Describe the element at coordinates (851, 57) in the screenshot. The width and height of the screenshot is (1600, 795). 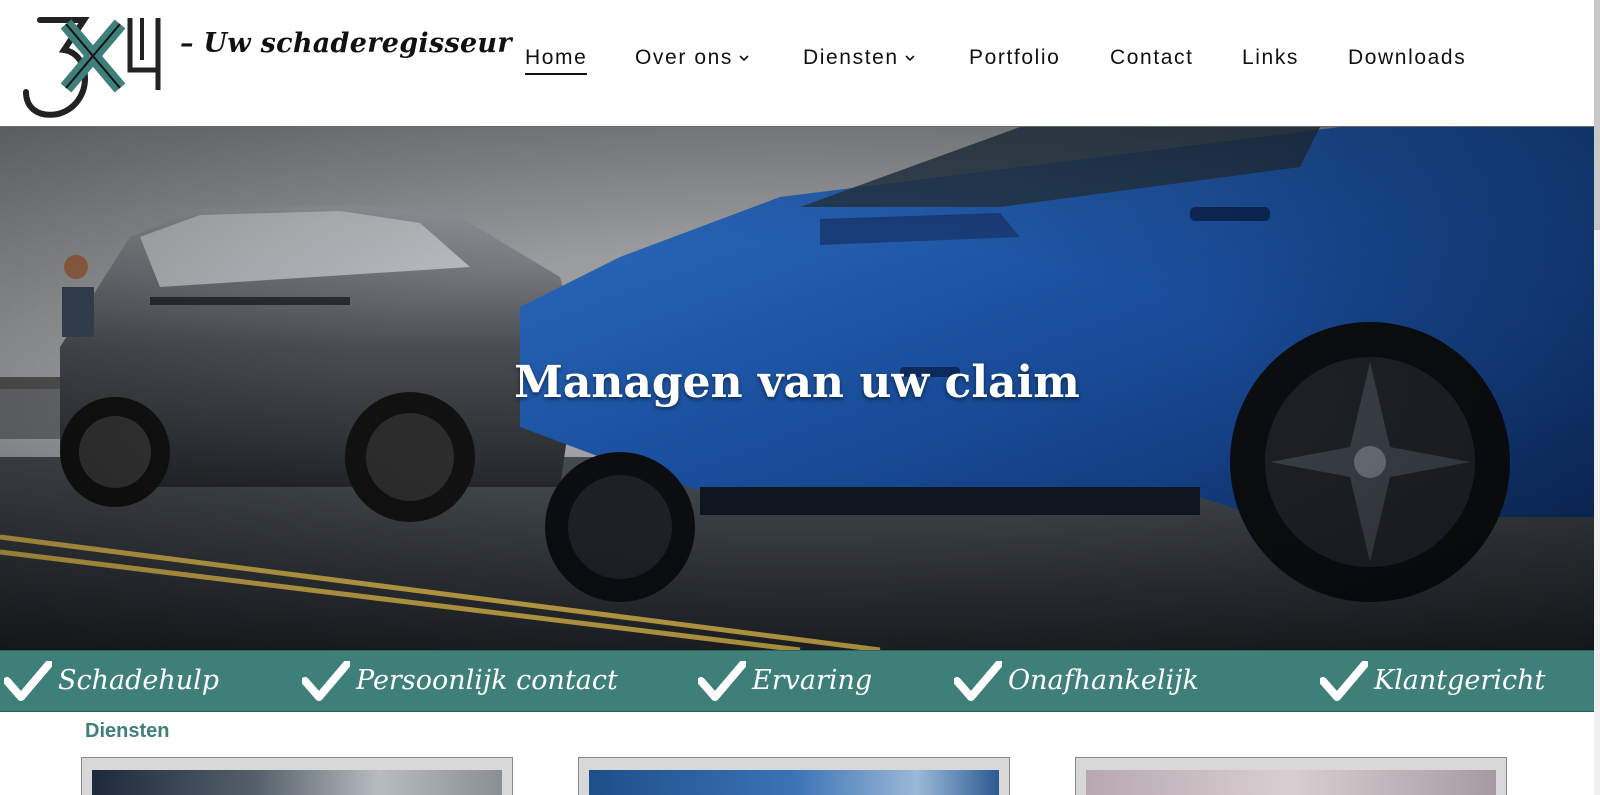
I see `nav-label-diensten: Diensten` at that location.